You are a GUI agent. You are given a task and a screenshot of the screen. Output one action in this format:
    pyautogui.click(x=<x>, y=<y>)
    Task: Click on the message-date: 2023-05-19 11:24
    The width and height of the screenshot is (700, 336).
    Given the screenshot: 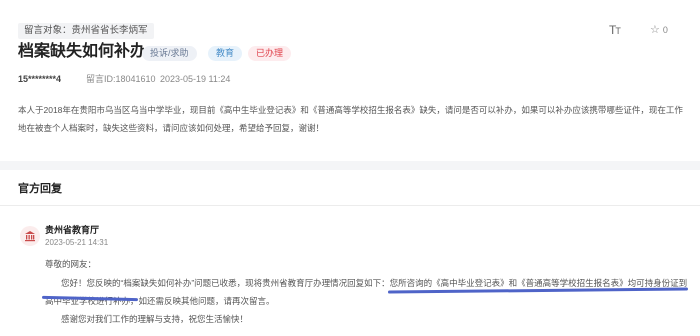 What is the action you would take?
    pyautogui.click(x=195, y=79)
    